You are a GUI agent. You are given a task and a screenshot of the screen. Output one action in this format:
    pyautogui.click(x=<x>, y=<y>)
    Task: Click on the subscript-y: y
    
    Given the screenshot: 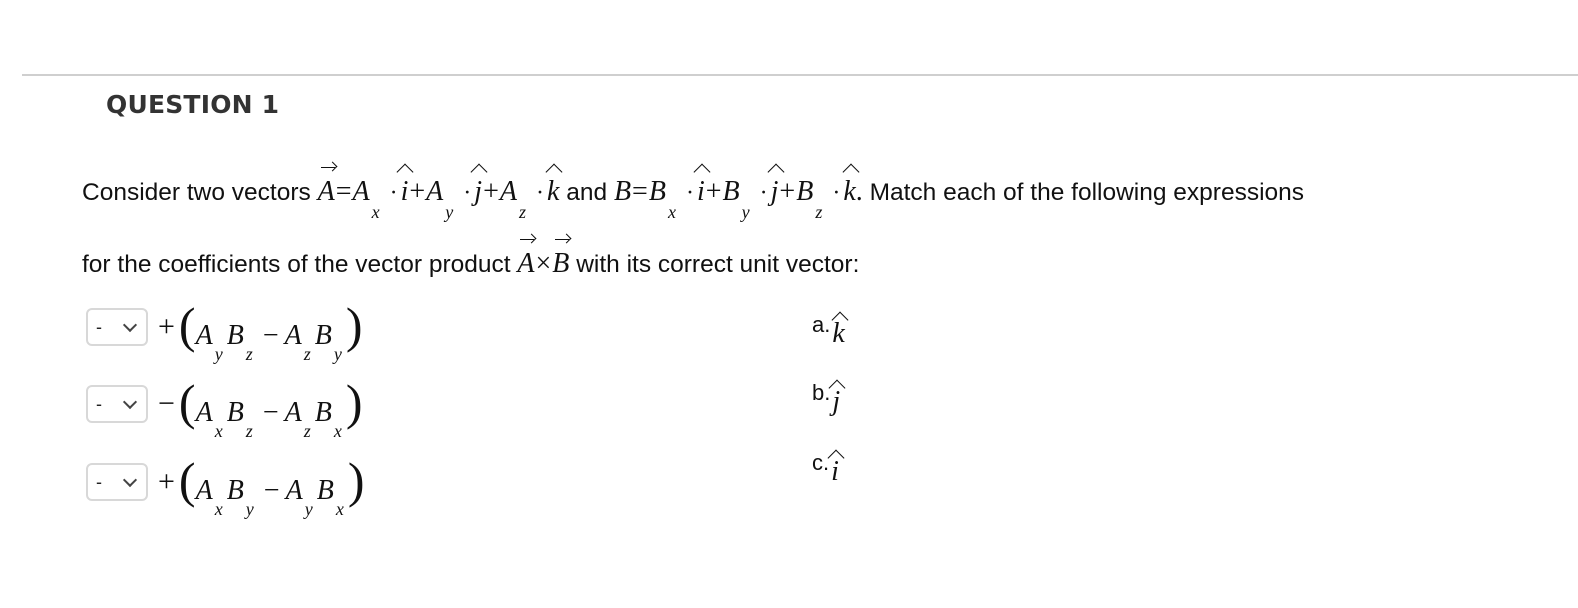 What is the action you would take?
    pyautogui.click(x=449, y=212)
    